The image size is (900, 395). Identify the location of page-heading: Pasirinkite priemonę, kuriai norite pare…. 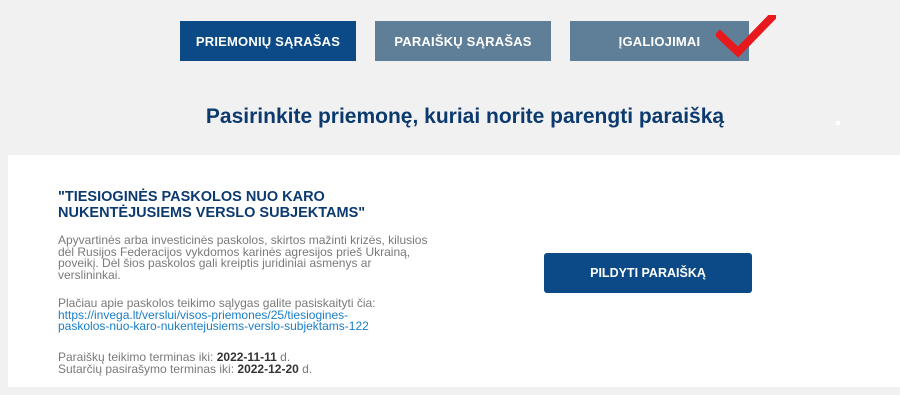
(465, 116).